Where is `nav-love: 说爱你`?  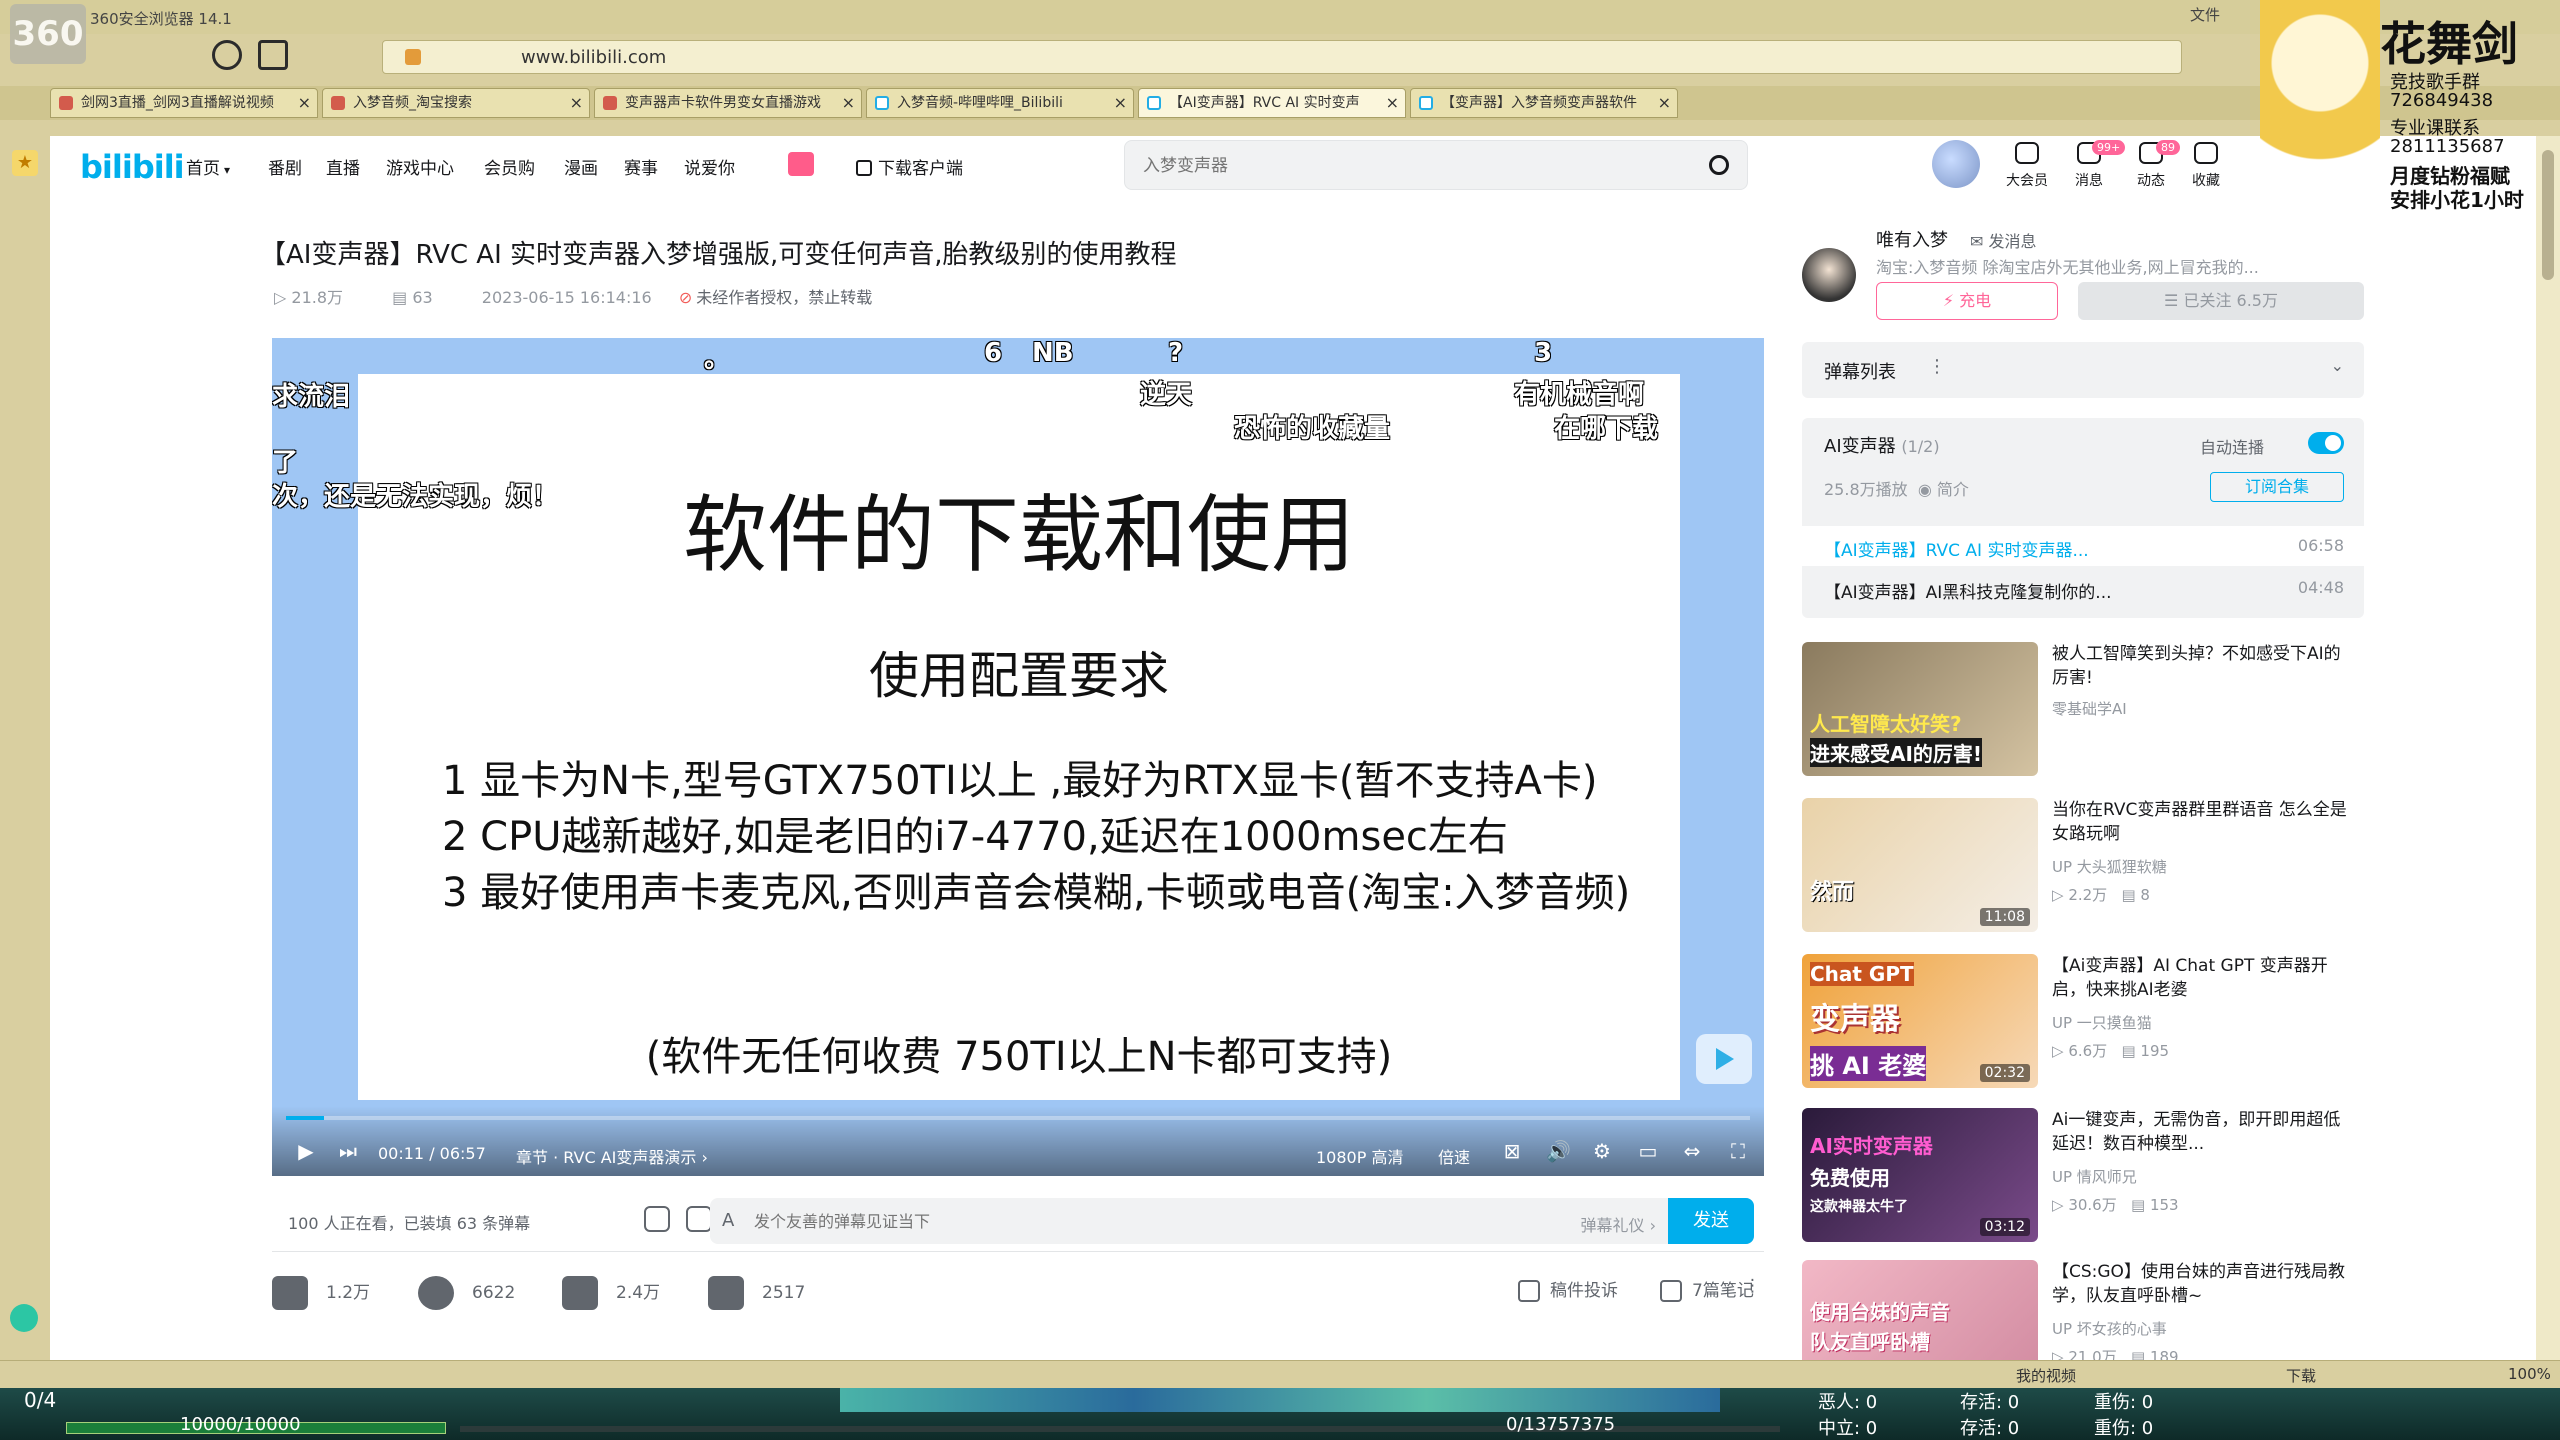 nav-love: 说爱你 is located at coordinates (709, 166).